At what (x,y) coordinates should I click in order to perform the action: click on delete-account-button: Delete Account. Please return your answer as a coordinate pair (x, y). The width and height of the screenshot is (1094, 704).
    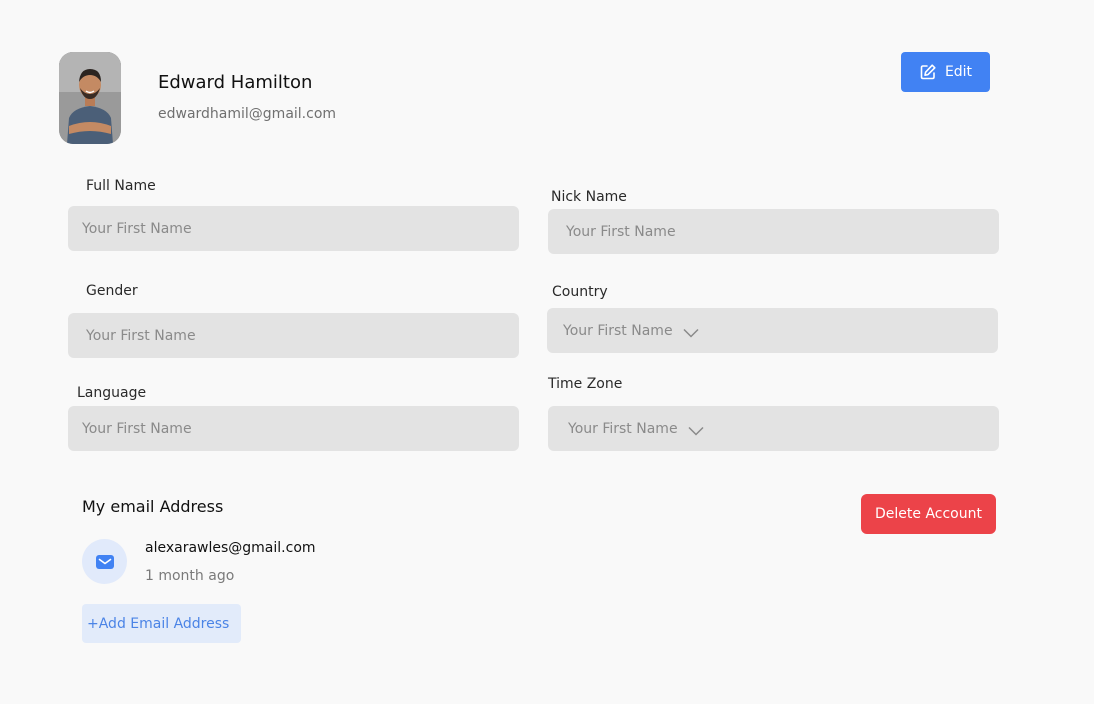
    Looking at the image, I should click on (928, 514).